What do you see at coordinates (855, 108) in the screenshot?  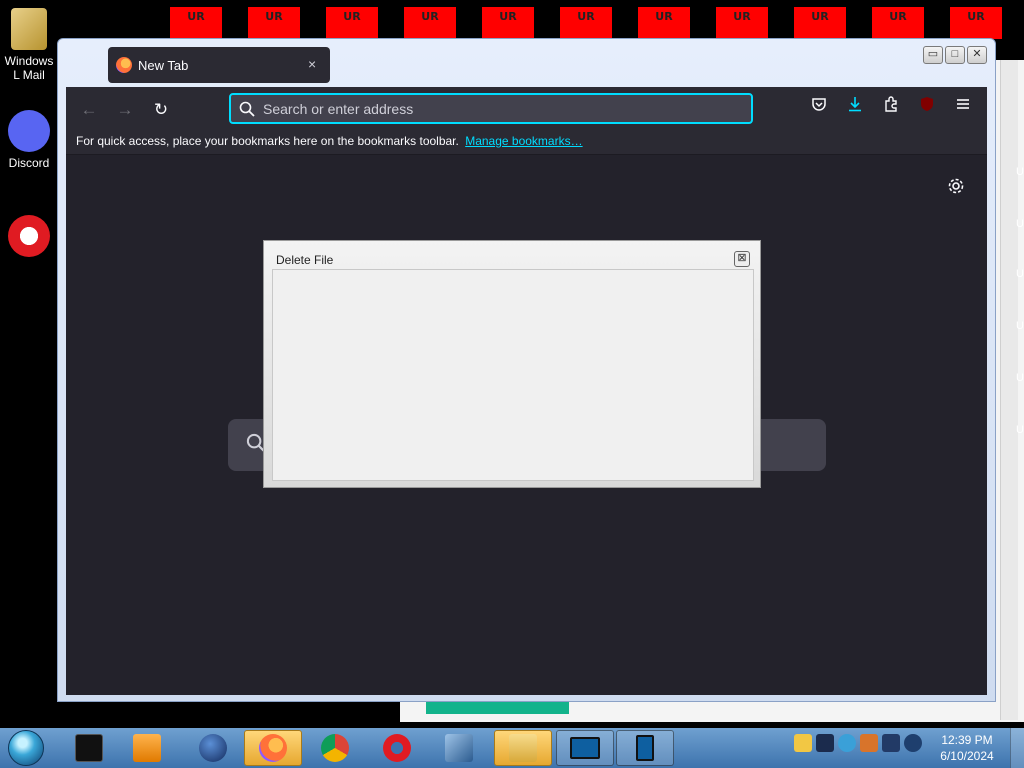 I see `download-icon` at bounding box center [855, 108].